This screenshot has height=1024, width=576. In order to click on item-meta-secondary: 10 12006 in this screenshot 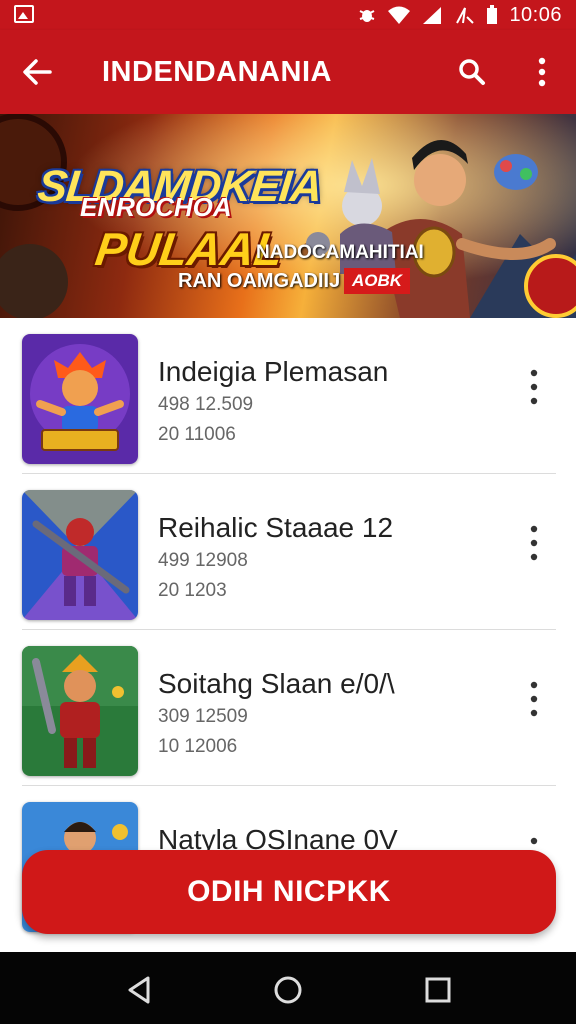, I will do `click(198, 746)`.